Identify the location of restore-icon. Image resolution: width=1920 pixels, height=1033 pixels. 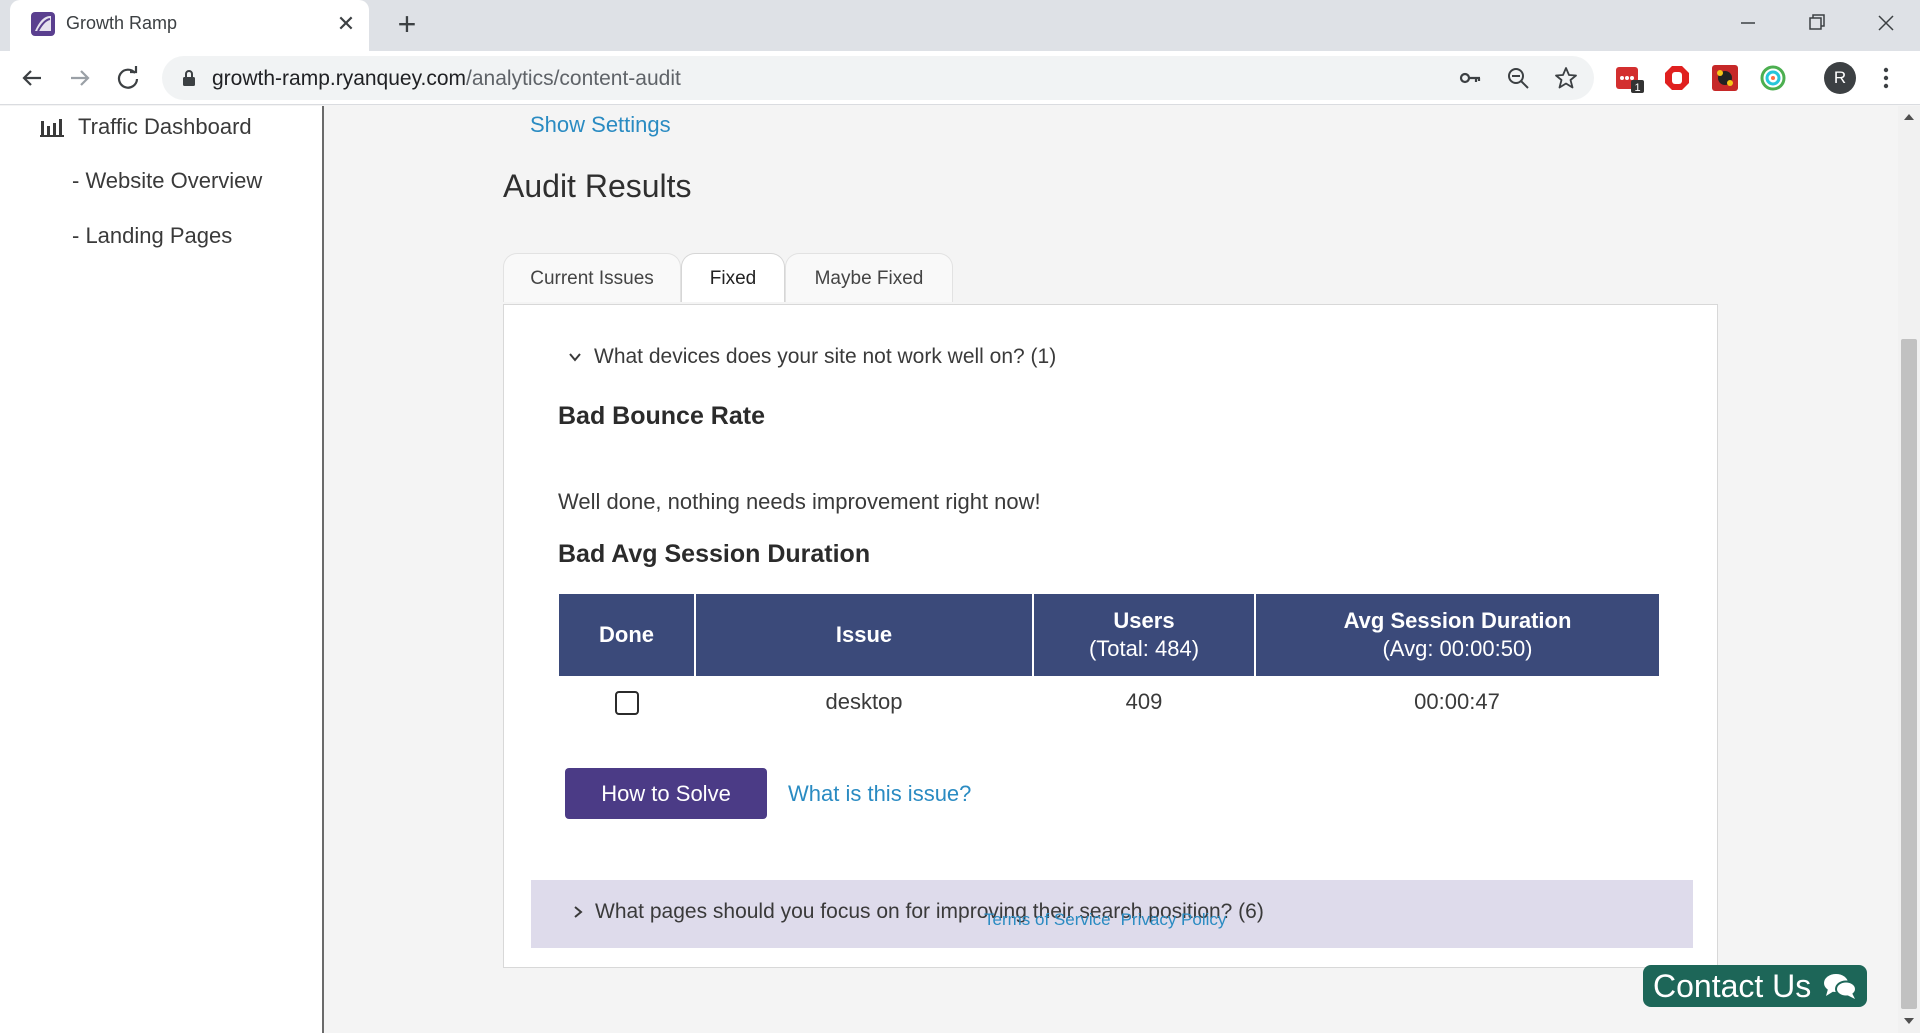
(1816, 23).